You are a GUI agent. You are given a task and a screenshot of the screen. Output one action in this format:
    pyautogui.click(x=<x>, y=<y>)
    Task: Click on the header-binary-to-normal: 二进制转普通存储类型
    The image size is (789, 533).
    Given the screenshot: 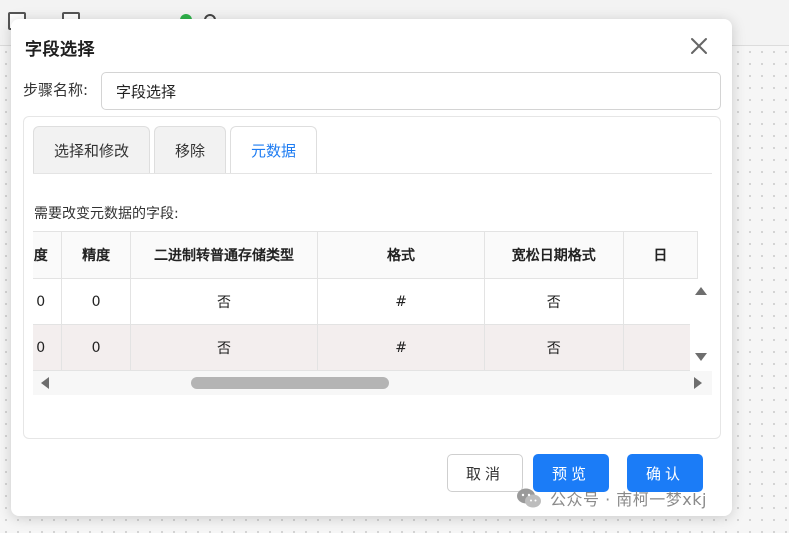 What is the action you would take?
    pyautogui.click(x=224, y=255)
    